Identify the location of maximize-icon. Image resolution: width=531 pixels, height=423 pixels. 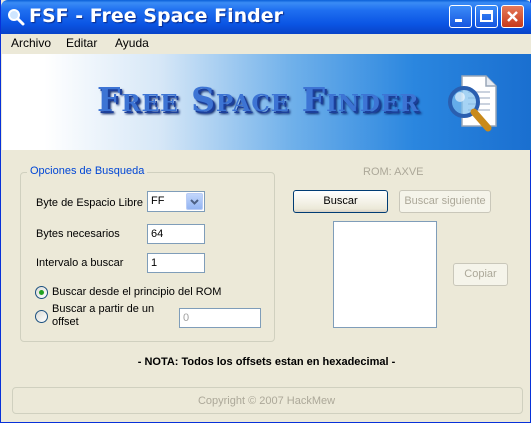
(486, 16).